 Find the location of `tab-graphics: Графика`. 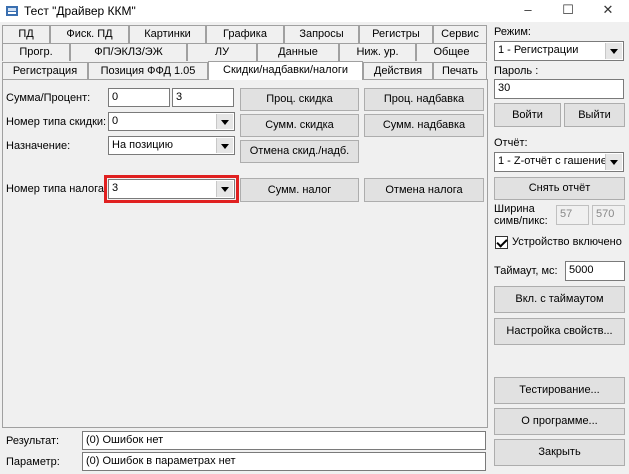

tab-graphics: Графика is located at coordinates (245, 34).